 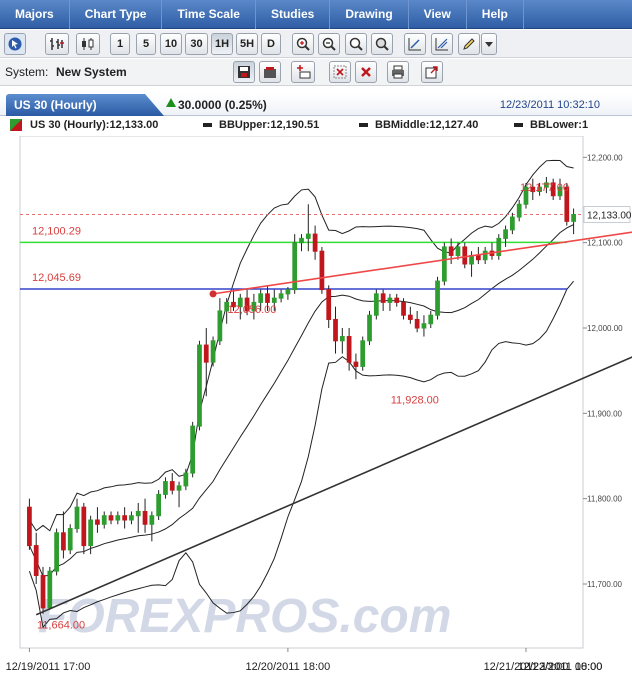 What do you see at coordinates (356, 44) in the screenshot?
I see `zoom-fit-icon` at bounding box center [356, 44].